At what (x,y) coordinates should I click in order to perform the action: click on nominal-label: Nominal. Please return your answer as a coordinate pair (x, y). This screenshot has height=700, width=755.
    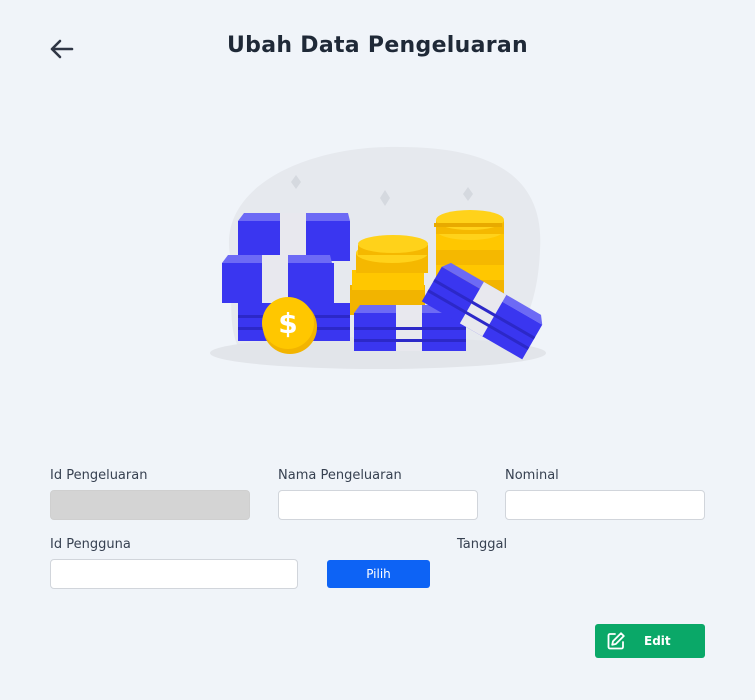
    Looking at the image, I should click on (532, 475).